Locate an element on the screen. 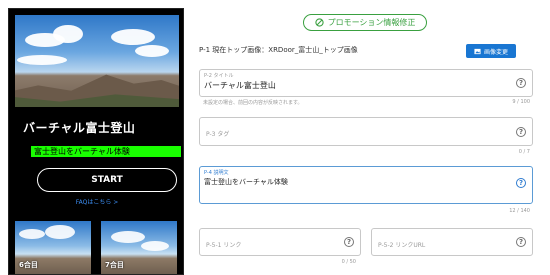 Image resolution: width=550 pixels, height=275 pixels. link-field-placeholder: P-5-1 リンク is located at coordinates (224, 245).